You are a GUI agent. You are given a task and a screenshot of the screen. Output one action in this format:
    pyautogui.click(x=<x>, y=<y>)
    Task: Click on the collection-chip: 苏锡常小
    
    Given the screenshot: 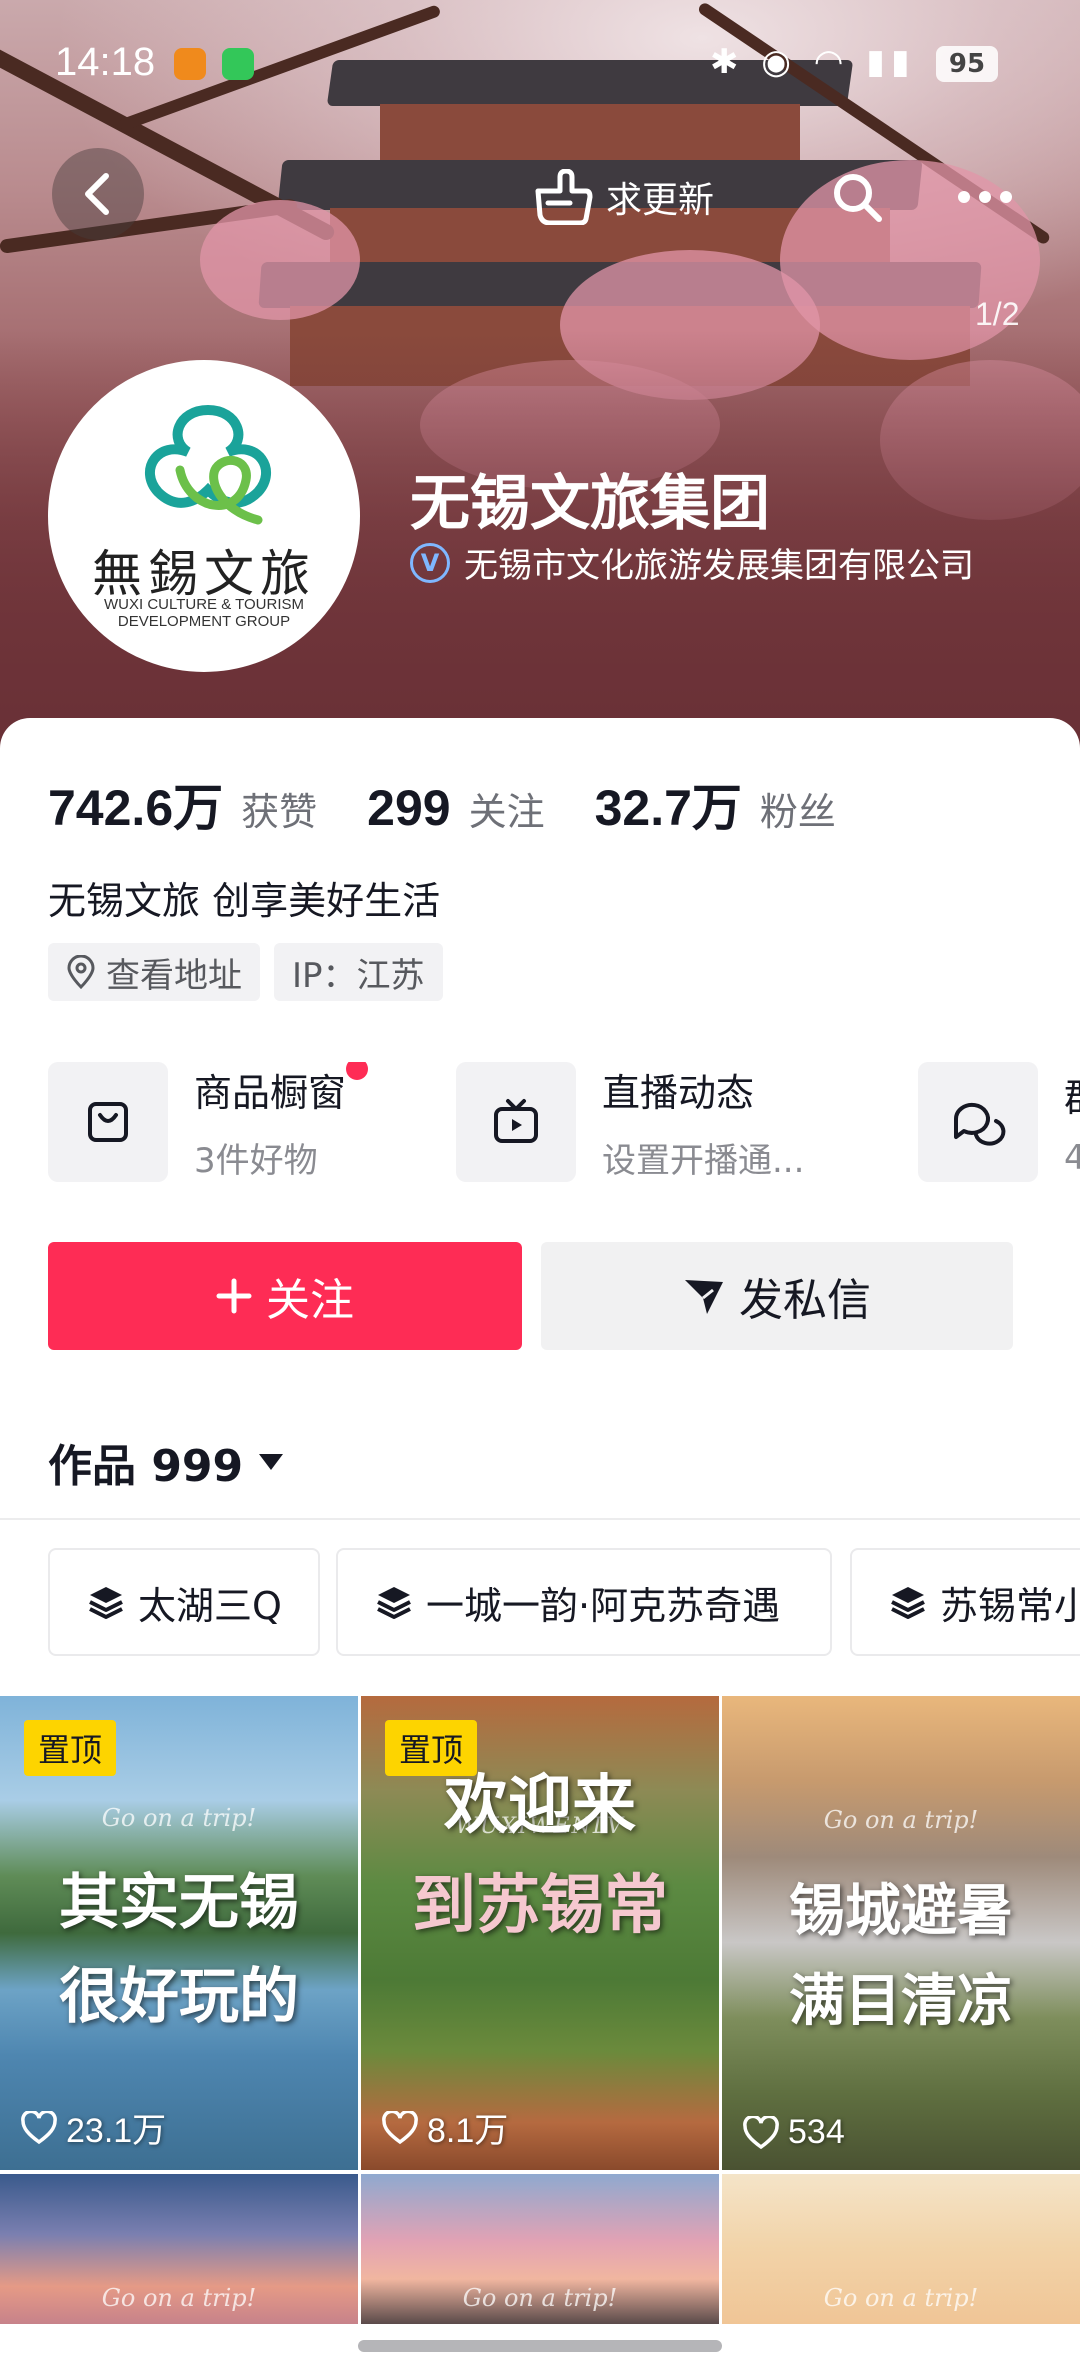 What is the action you would take?
    pyautogui.click(x=965, y=1602)
    